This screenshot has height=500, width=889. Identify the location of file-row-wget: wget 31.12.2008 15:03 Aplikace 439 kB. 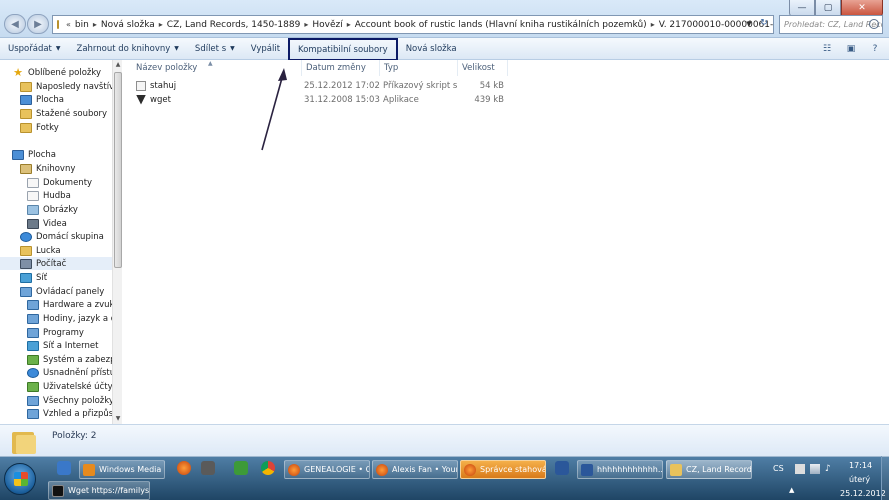
(322, 100).